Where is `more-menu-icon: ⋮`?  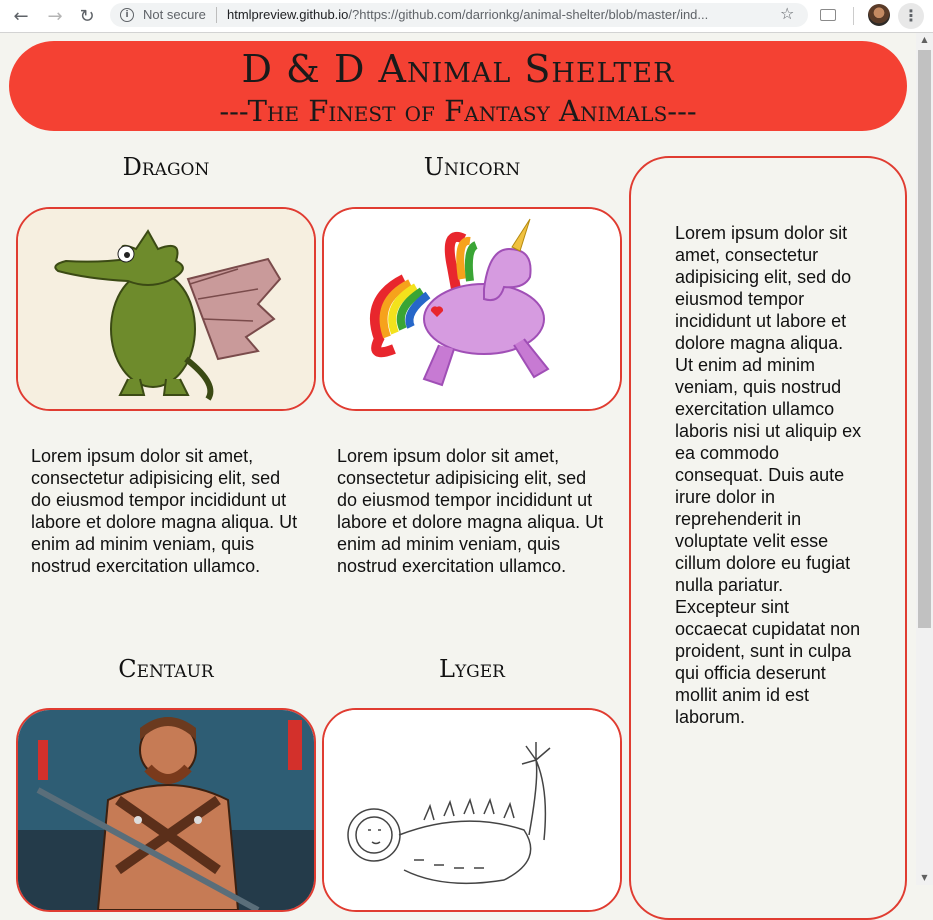
more-menu-icon: ⋮ is located at coordinates (911, 16).